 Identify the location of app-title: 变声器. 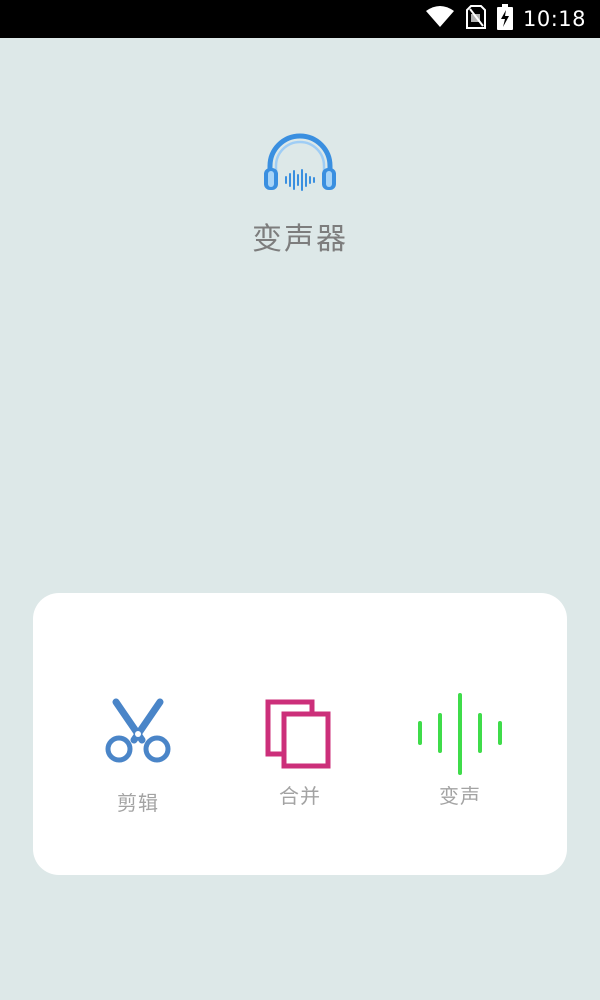
(300, 239).